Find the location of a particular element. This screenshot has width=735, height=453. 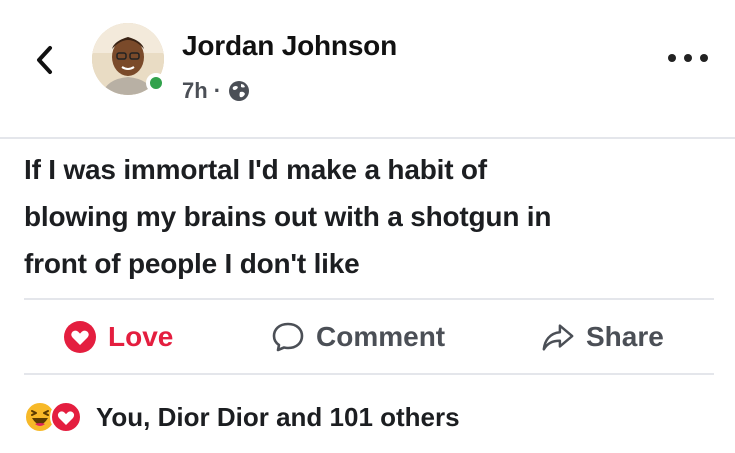

more-horizontal-icon is located at coordinates (672, 58).